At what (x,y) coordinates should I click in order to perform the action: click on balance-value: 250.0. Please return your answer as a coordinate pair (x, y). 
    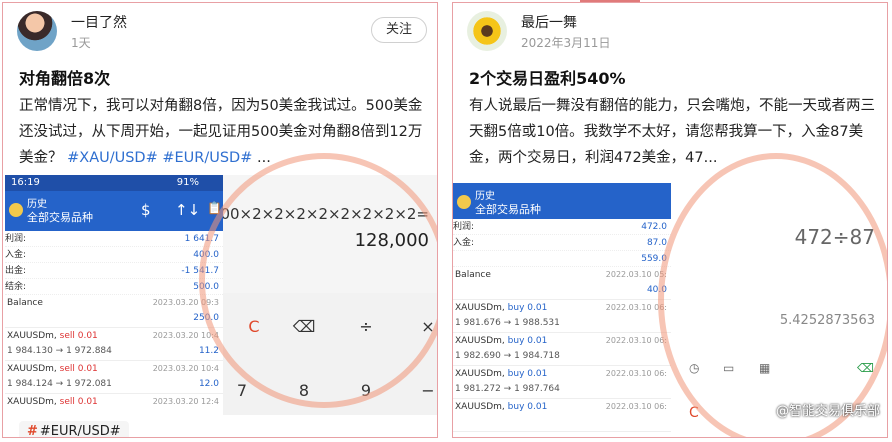
    Looking at the image, I should click on (206, 318).